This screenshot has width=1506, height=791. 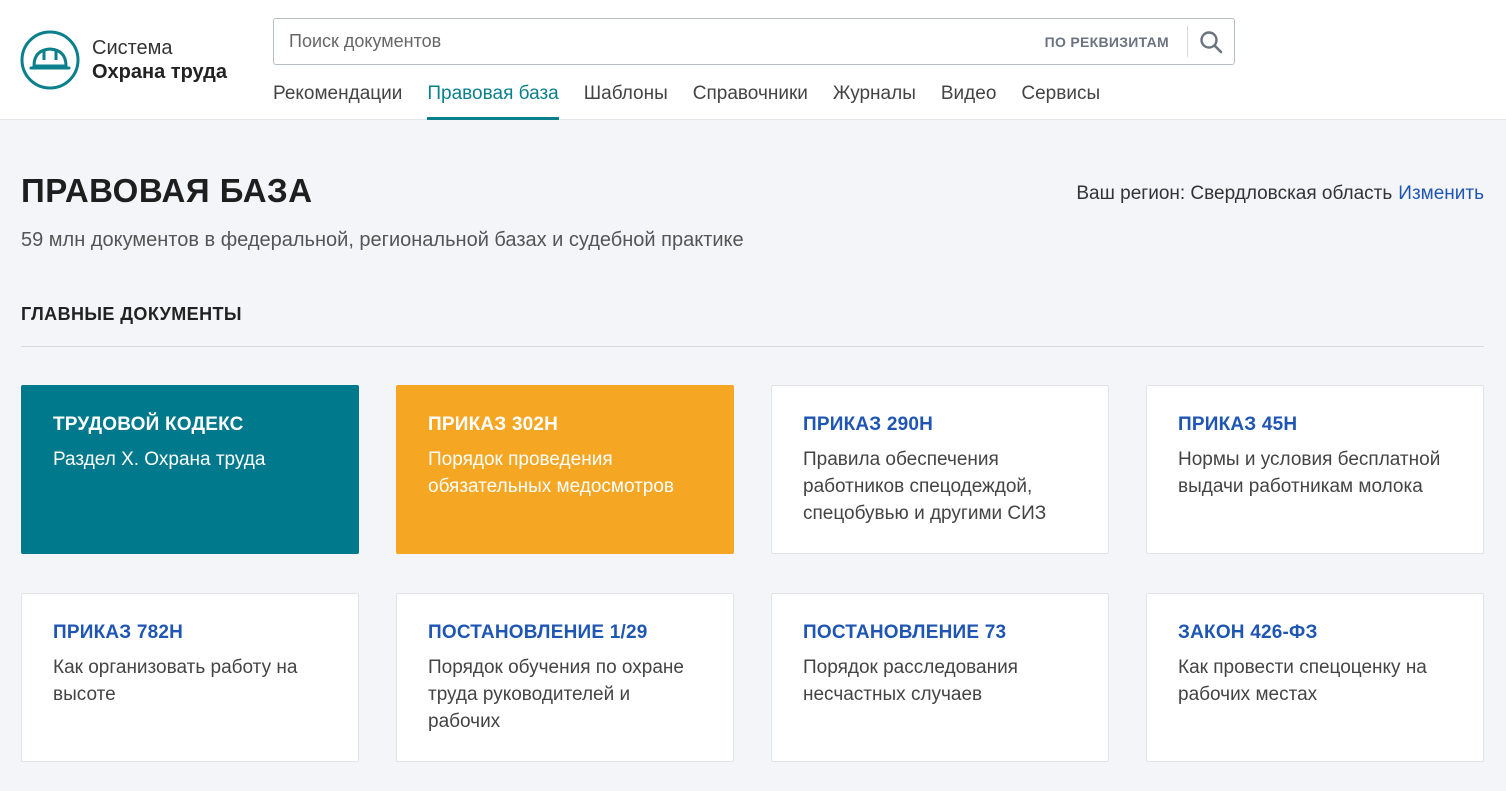 I want to click on logo-line-1: Система, so click(x=132, y=48).